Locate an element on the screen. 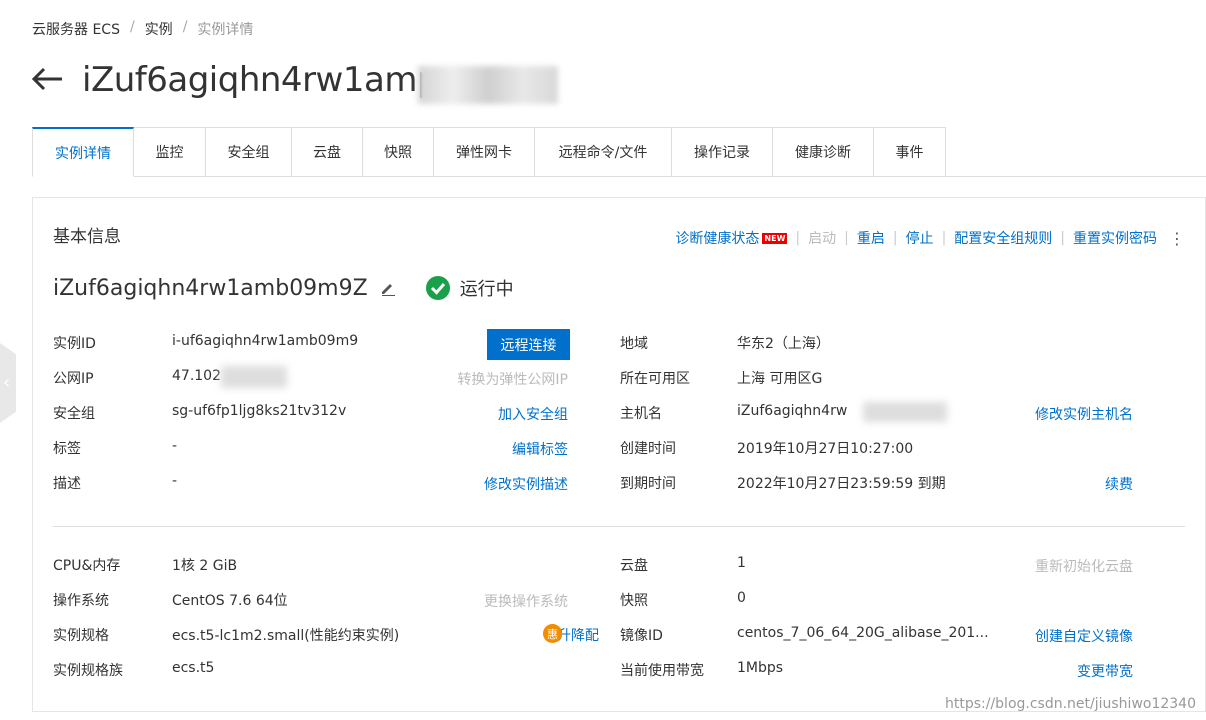  cpu-memory-label: CPU&内存 is located at coordinates (87, 566).